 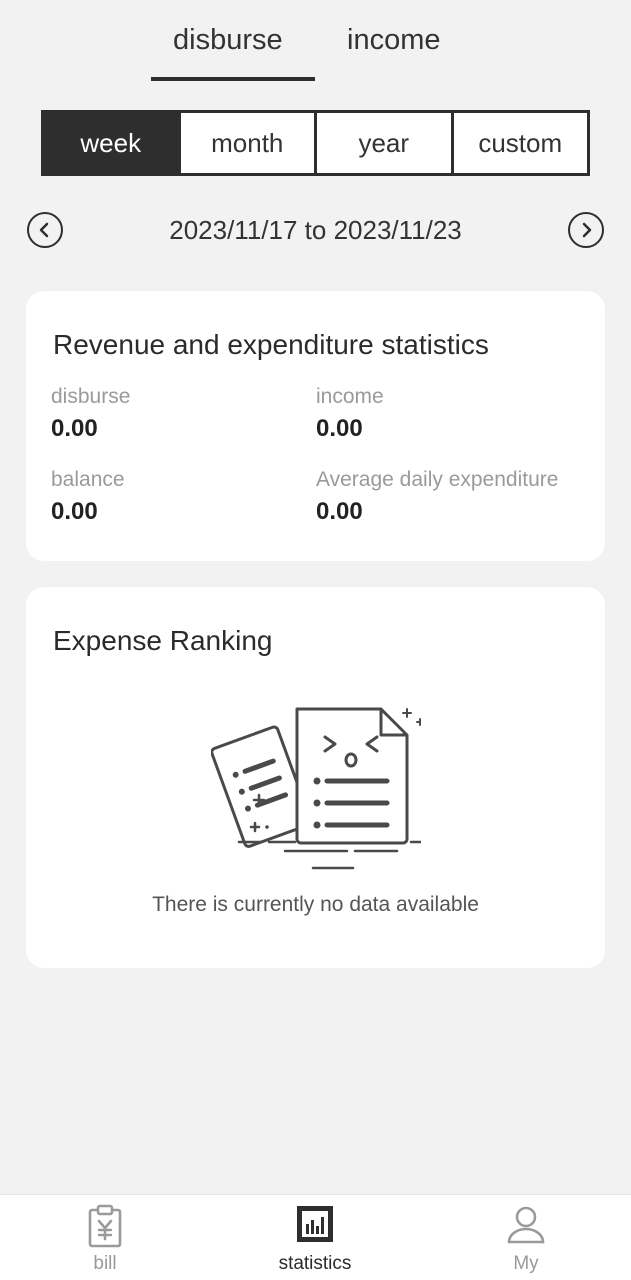 I want to click on bottom-navigation: bill statistics My, so click(x=315, y=1237).